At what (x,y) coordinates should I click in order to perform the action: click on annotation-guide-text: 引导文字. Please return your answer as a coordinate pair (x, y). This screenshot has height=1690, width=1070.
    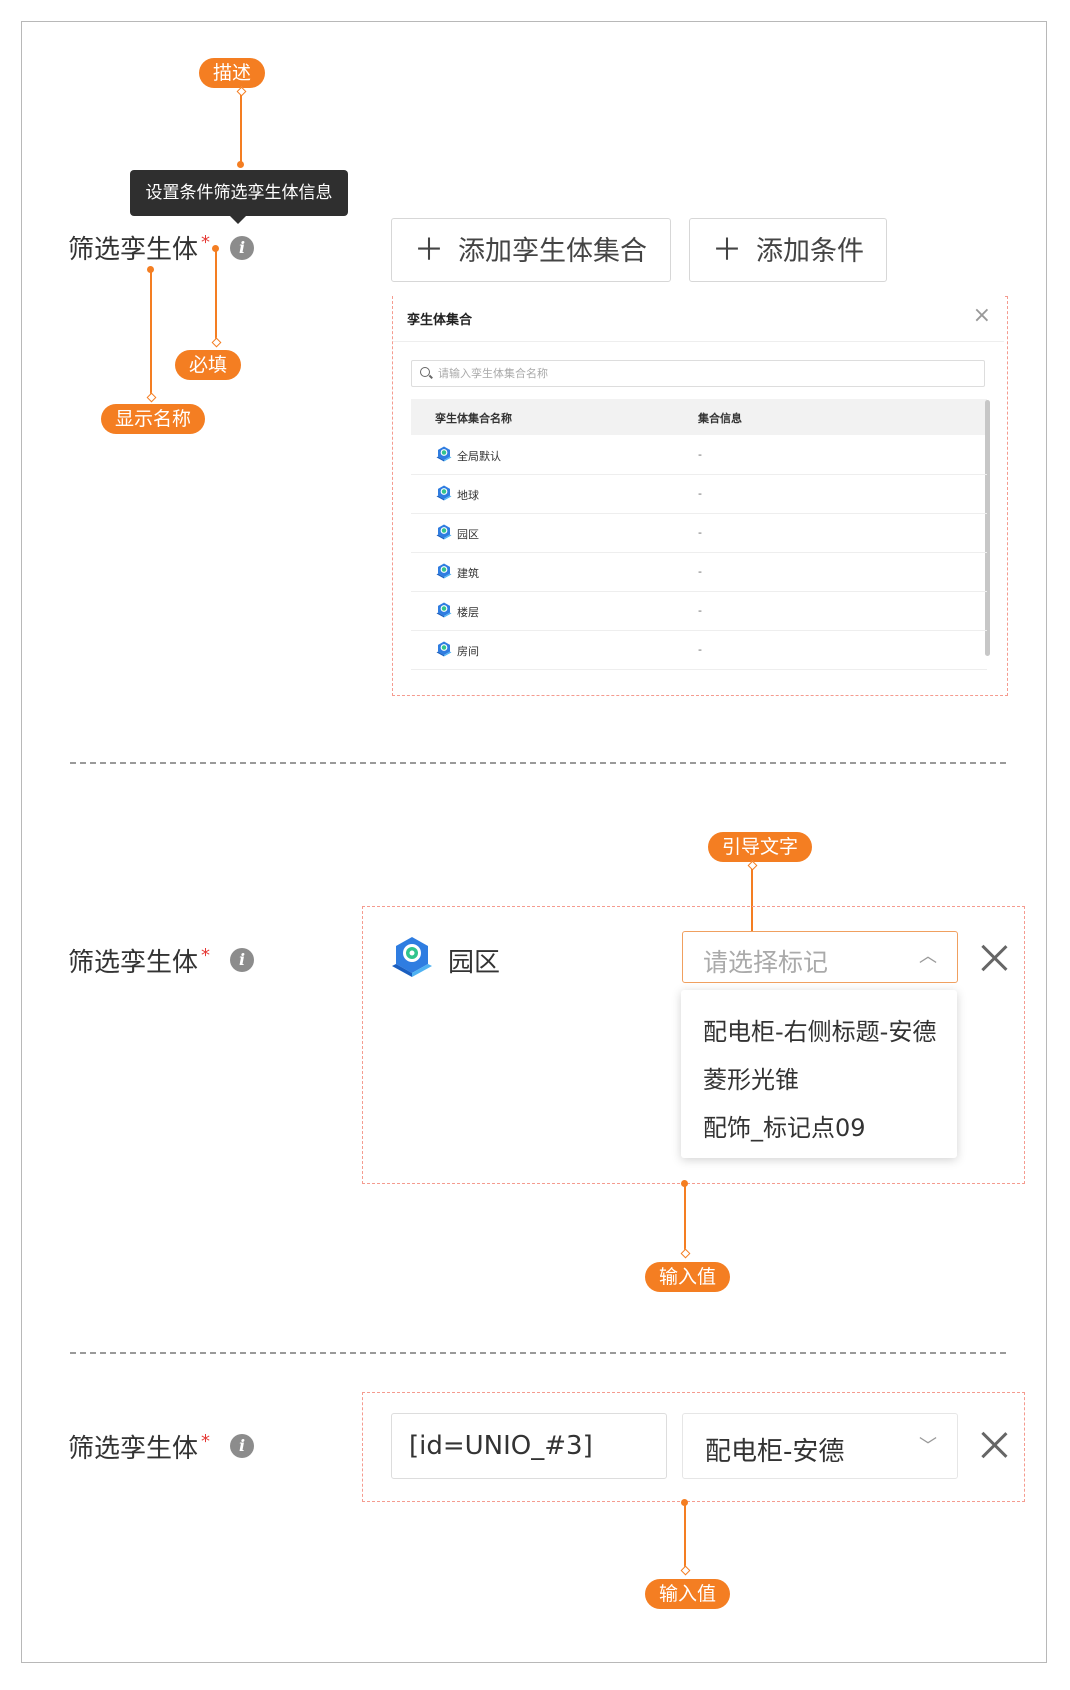
    Looking at the image, I should click on (760, 847).